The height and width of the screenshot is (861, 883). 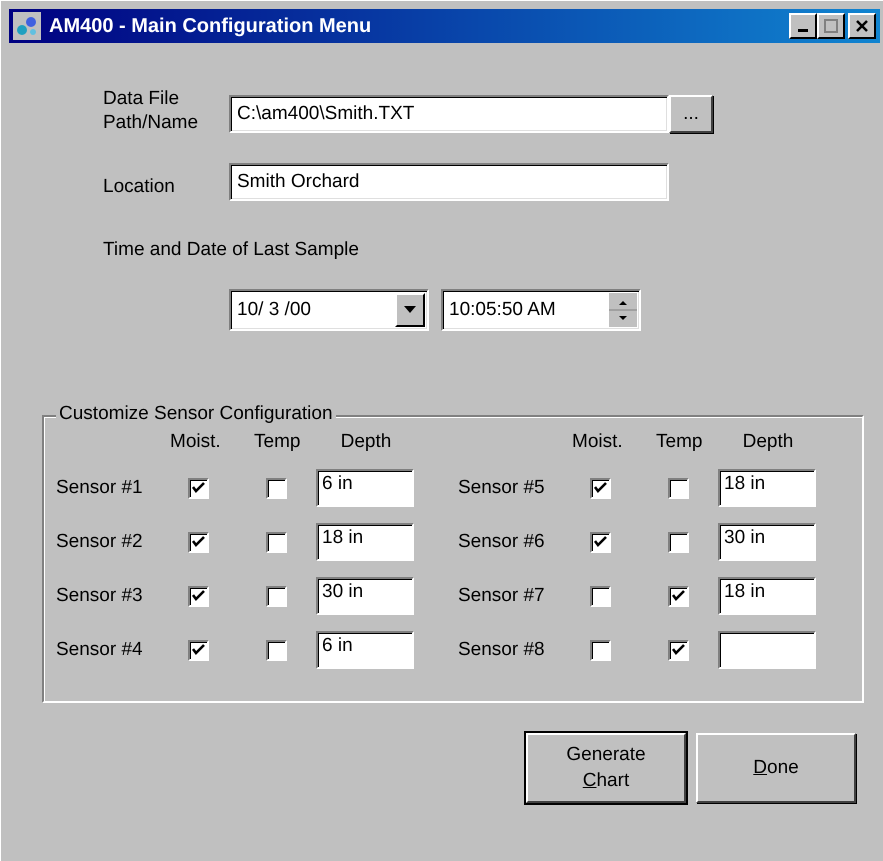 What do you see at coordinates (449, 182) in the screenshot?
I see `location-field: Smith Orchard` at bounding box center [449, 182].